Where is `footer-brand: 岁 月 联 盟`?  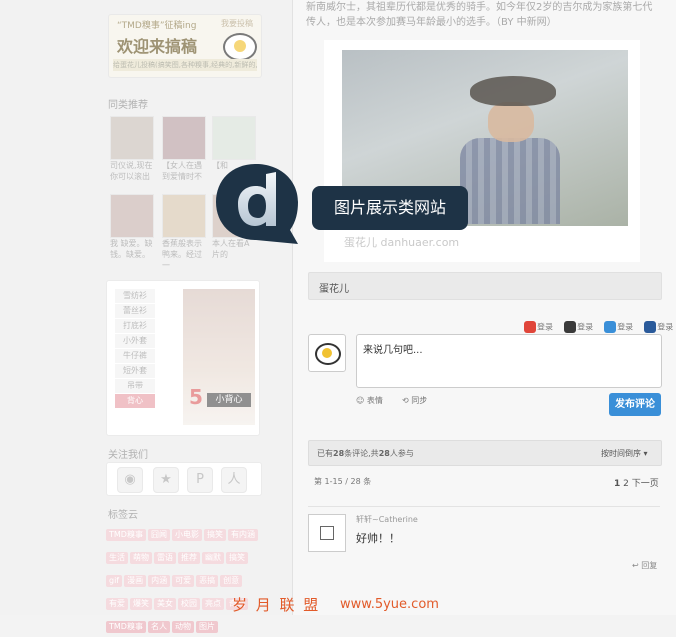
footer-brand: 岁 月 联 盟 is located at coordinates (276, 605).